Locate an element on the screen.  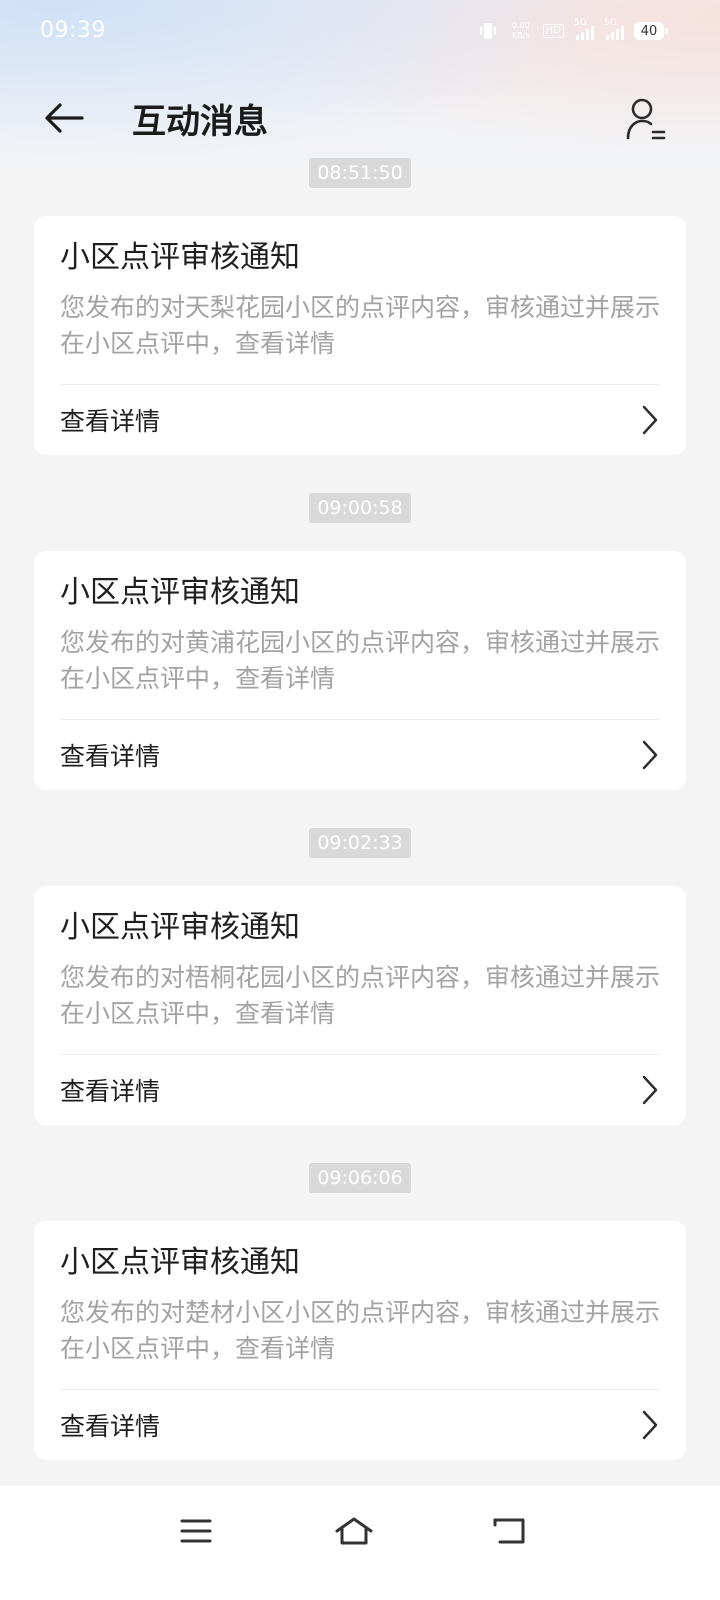
timestamp-badge: 09:02:33 is located at coordinates (360, 843).